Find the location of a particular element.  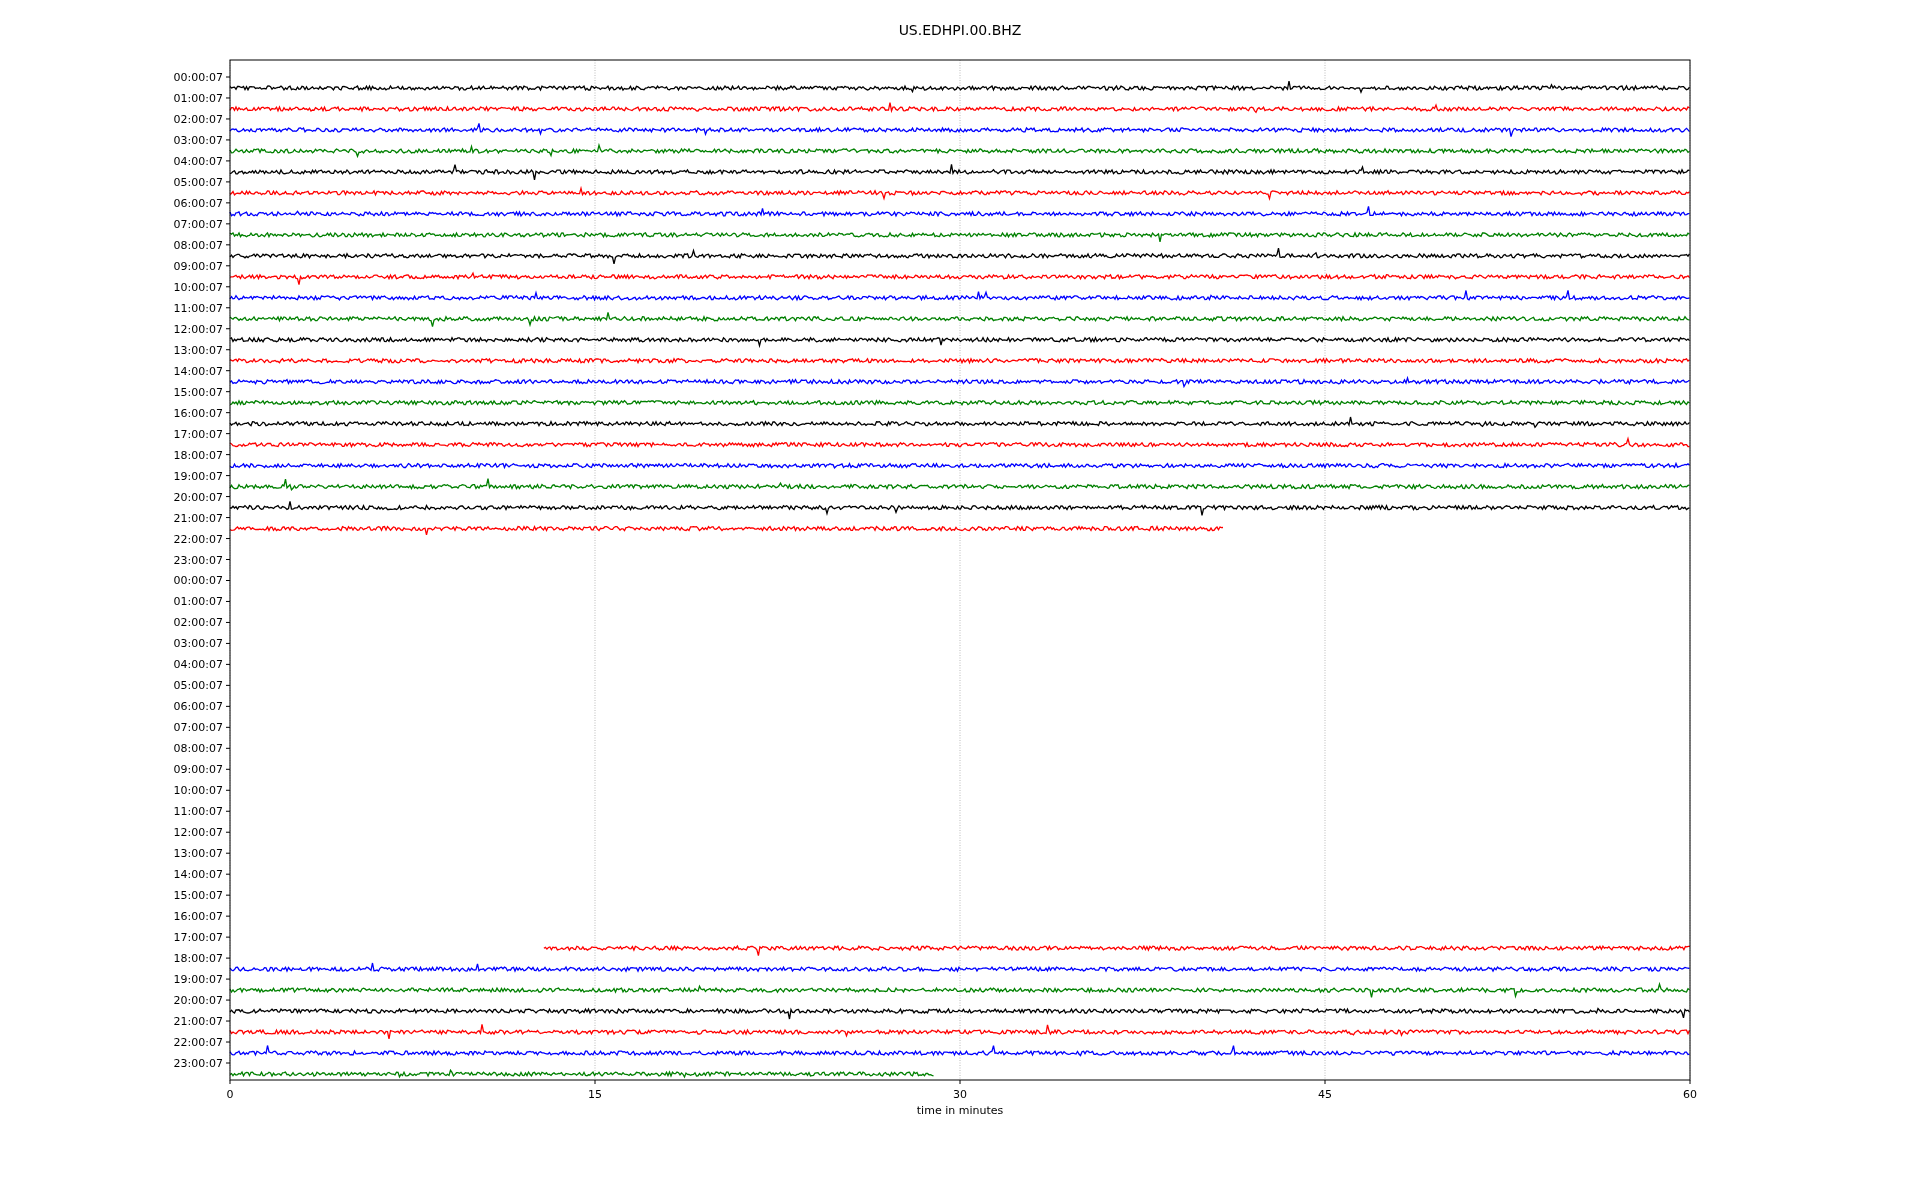

x-axis-label: 45 is located at coordinates (1325, 1094).